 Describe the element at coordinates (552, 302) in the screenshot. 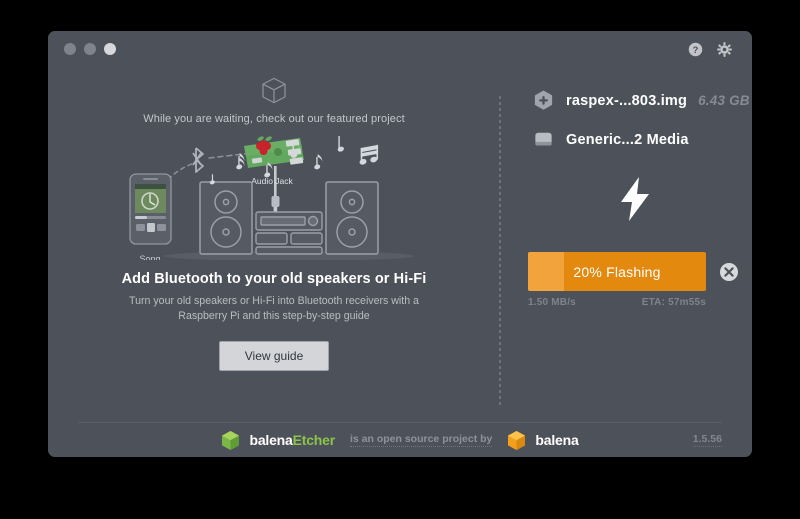

I see `flash-speed: 1.50 MB/s` at that location.